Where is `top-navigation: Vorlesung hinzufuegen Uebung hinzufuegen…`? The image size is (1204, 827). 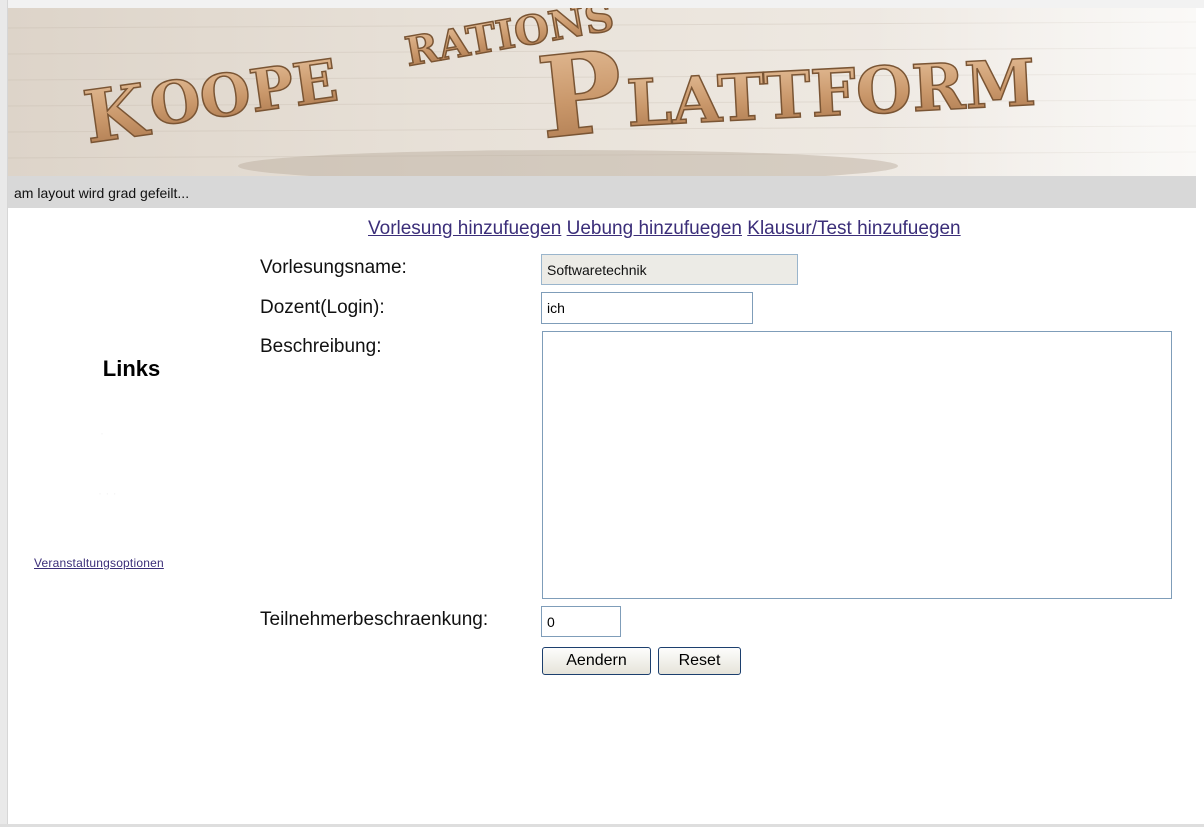 top-navigation: Vorlesung hinzufuegen Uebung hinzufuegen… is located at coordinates (664, 229).